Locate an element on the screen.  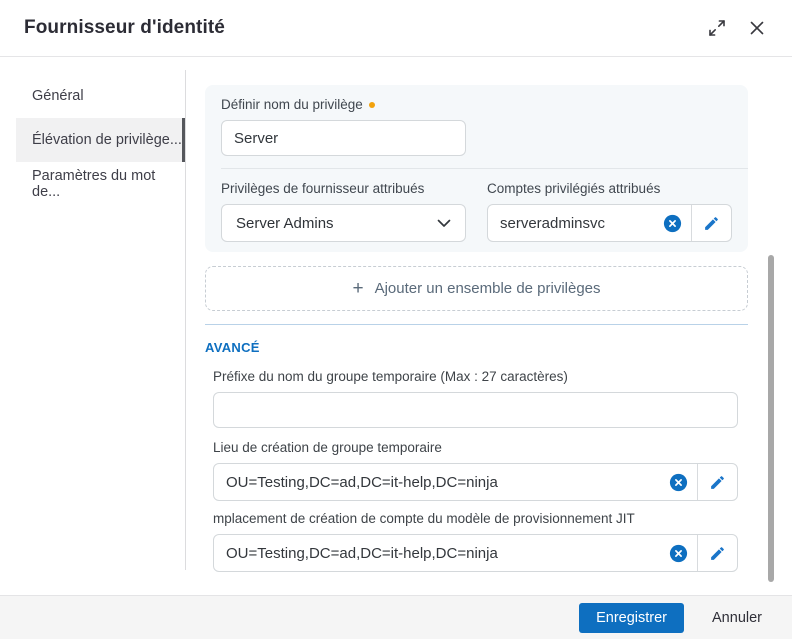
add-privilege-set-label: Ajouter un ensemble de privilèges is located at coordinates (487, 288).